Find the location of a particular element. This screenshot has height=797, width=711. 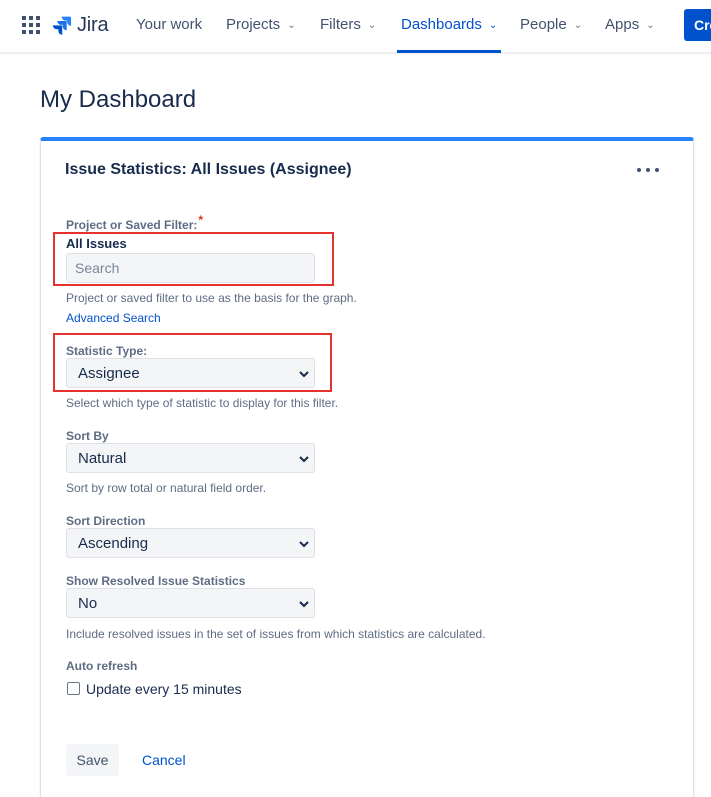

nav-dashboards: Dashboards ⌄ is located at coordinates (449, 26).